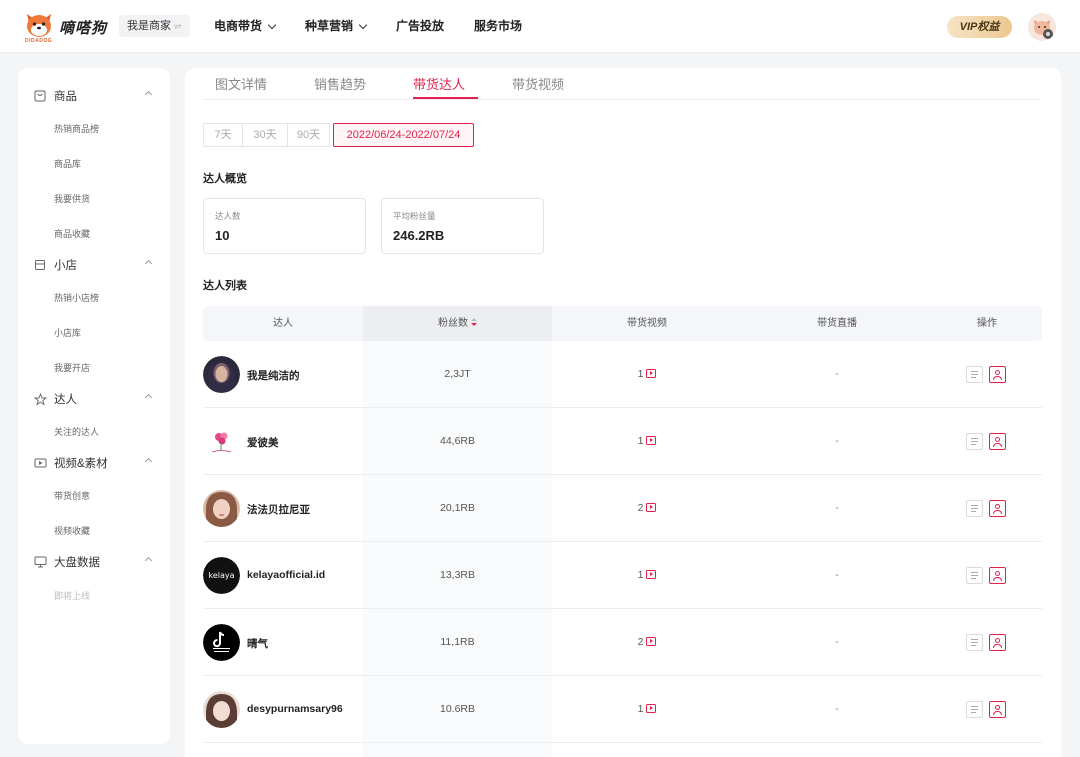 This screenshot has width=1080, height=757. Describe the element at coordinates (76, 128) in the screenshot. I see `sidebar-item-hot-products: 热销商品榜` at that location.